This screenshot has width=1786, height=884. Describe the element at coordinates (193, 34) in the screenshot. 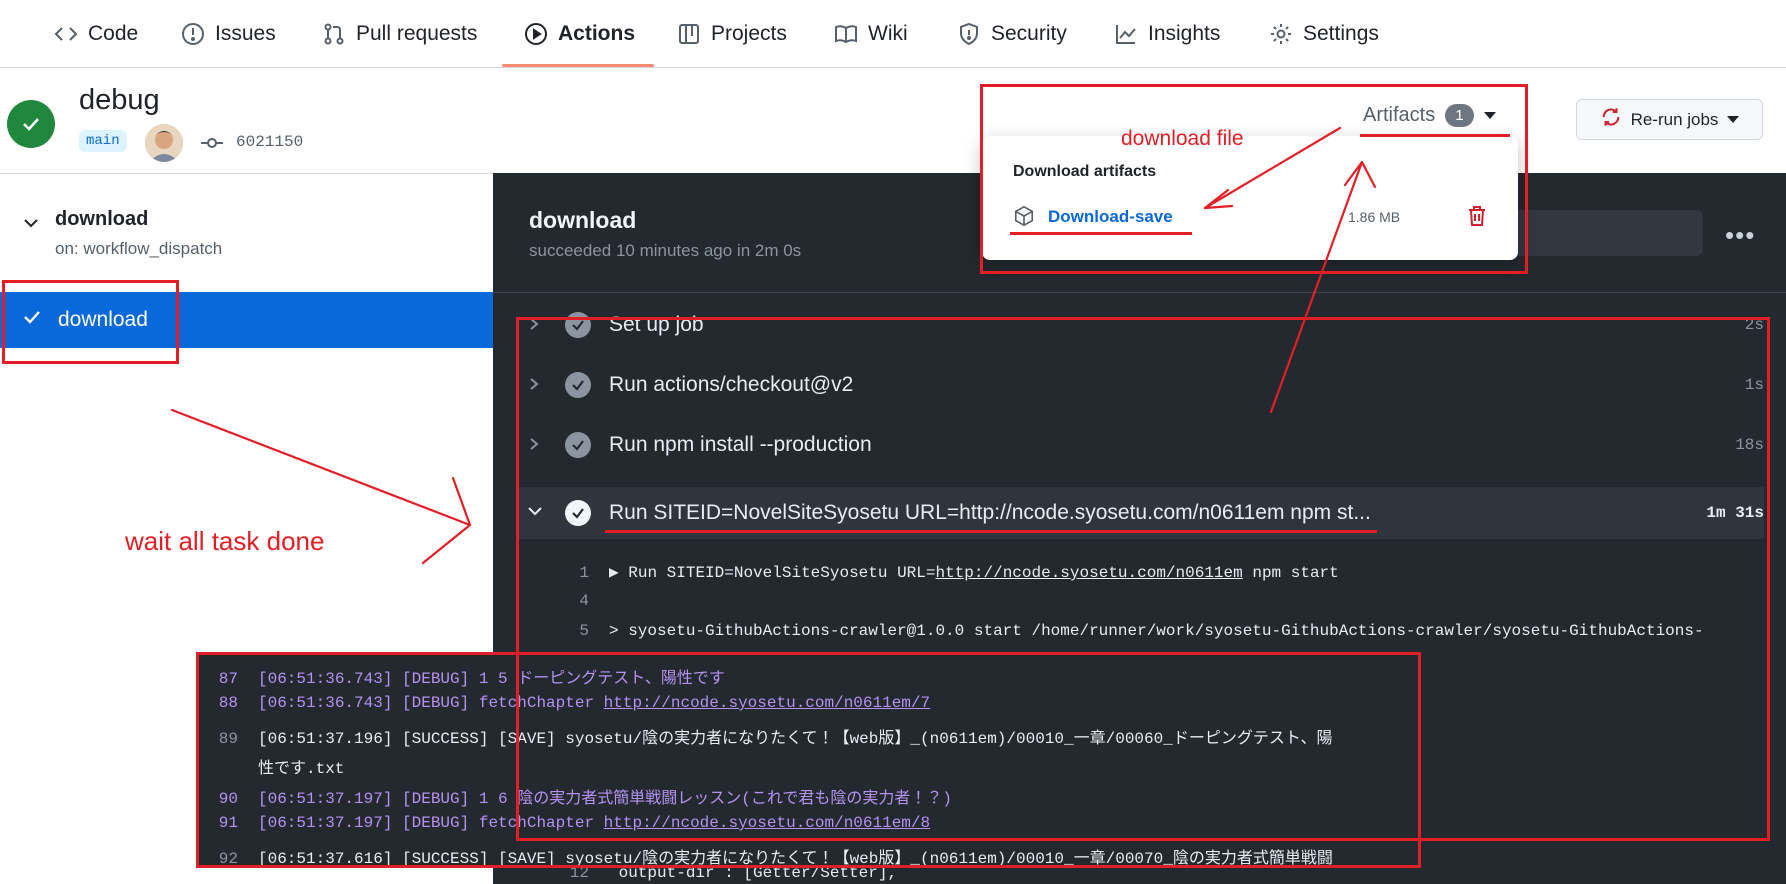

I see `issue-opened-icon` at that location.